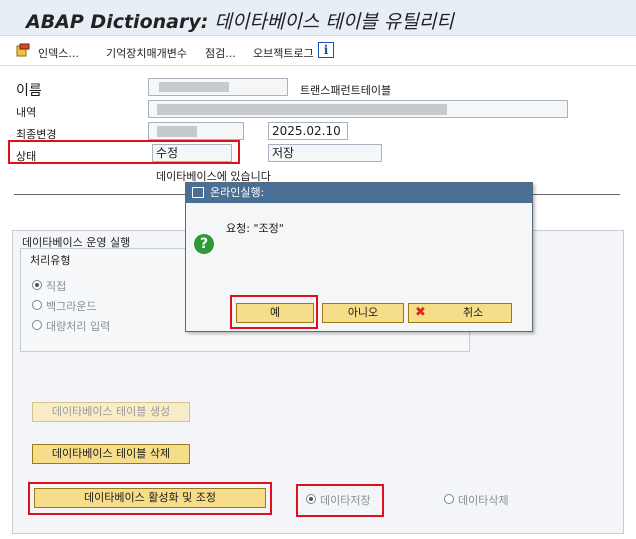  What do you see at coordinates (420, 312) in the screenshot?
I see `cancel-x-icon: ✖` at bounding box center [420, 312].